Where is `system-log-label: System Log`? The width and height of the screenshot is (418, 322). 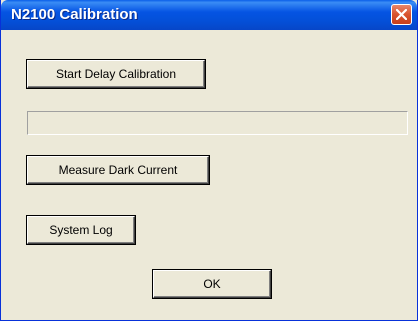 system-log-label: System Log is located at coordinates (81, 230).